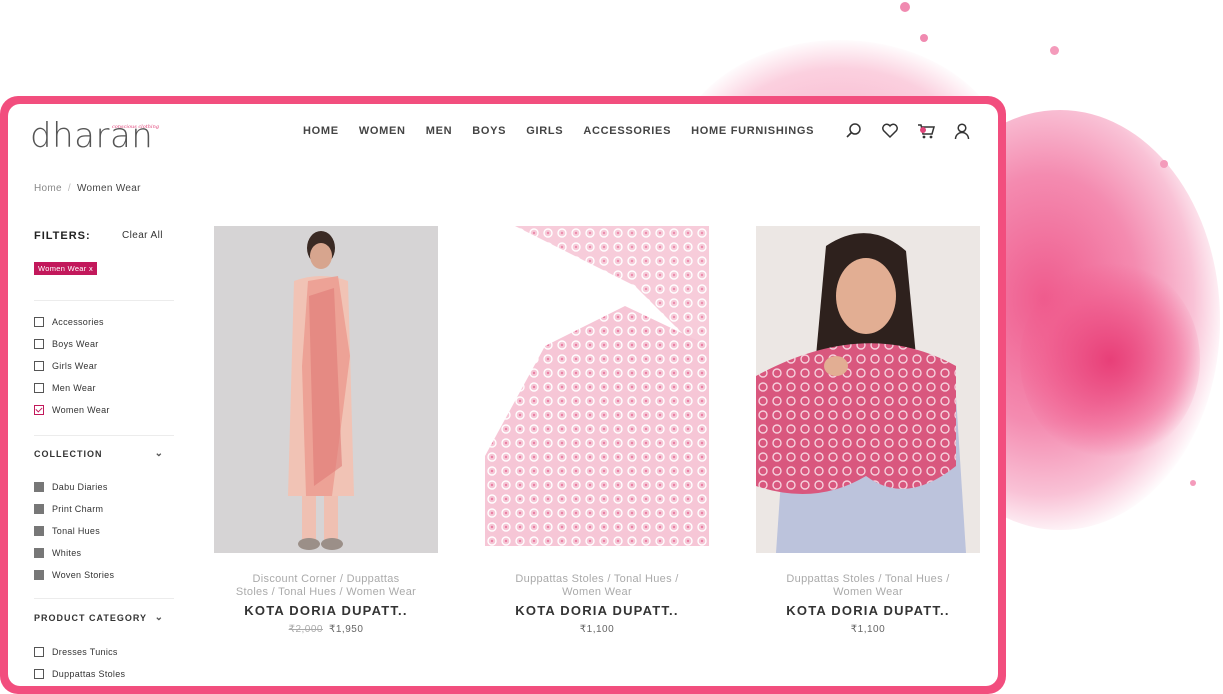 This screenshot has height=694, width=1223. What do you see at coordinates (80, 487) in the screenshot?
I see `collection-label: Dabu Diaries` at bounding box center [80, 487].